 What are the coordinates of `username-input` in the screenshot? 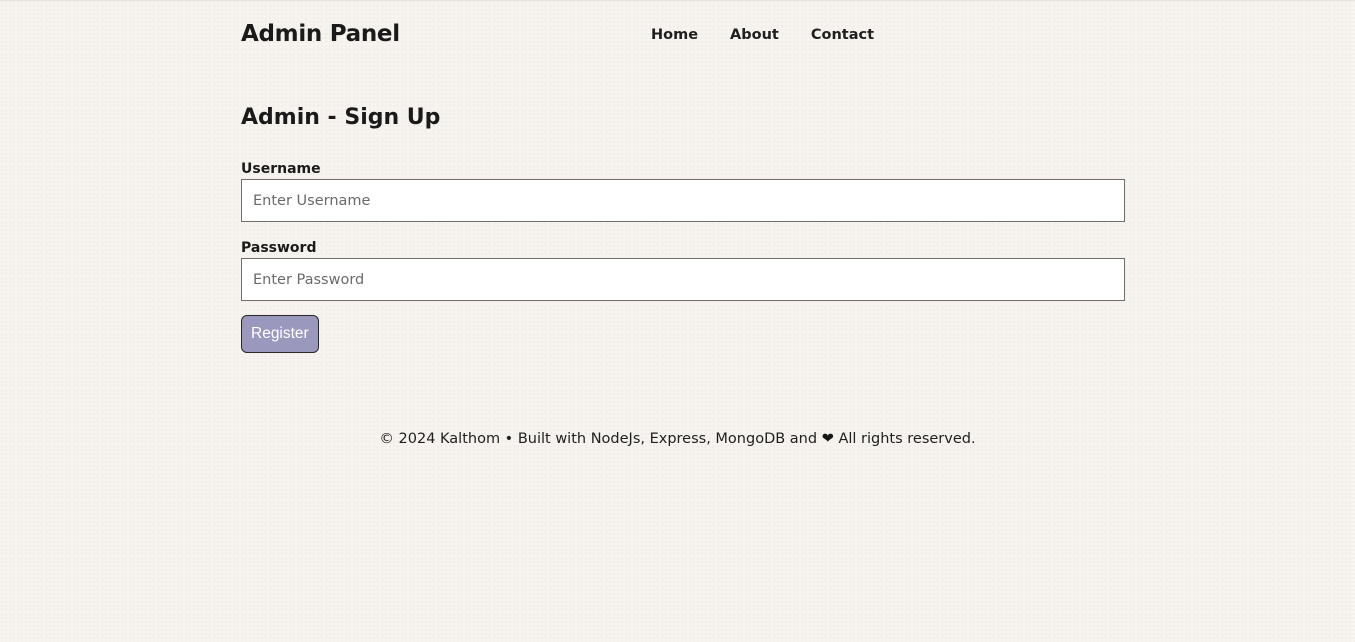 It's located at (683, 200).